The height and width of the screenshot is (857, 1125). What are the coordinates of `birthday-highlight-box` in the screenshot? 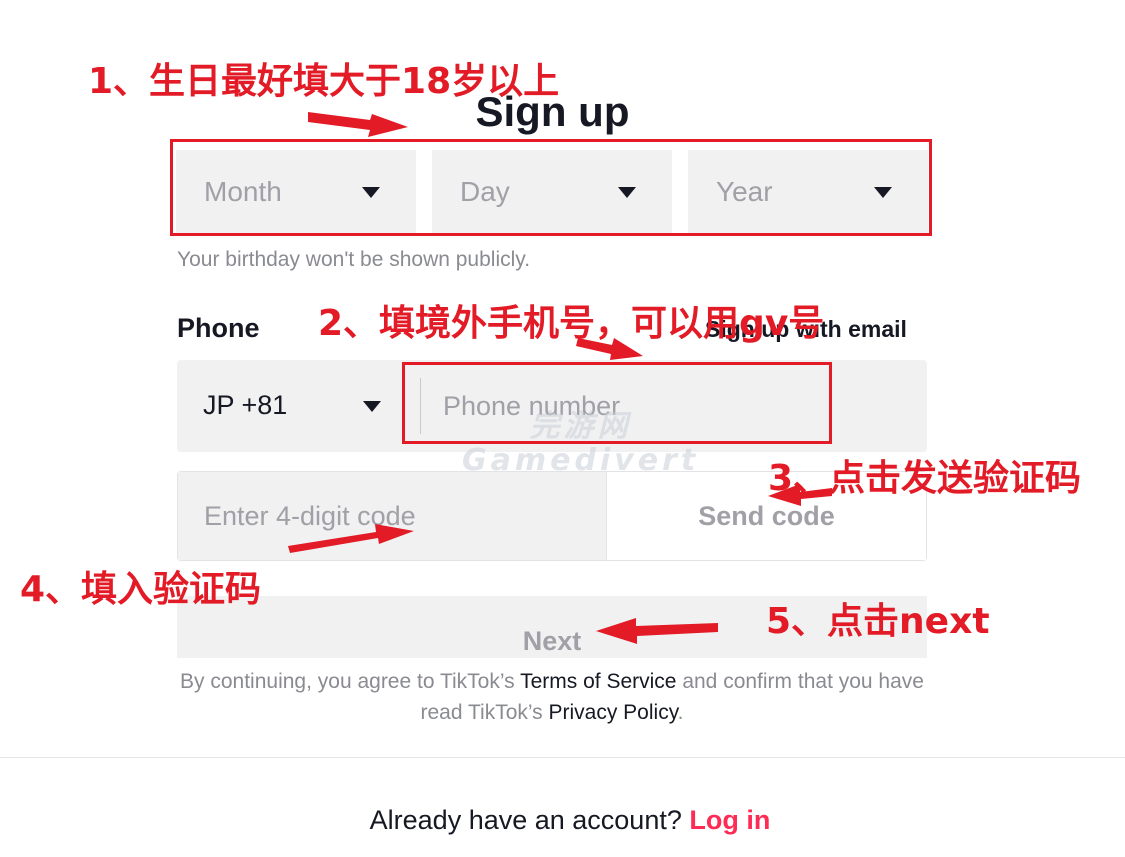 It's located at (551, 187).